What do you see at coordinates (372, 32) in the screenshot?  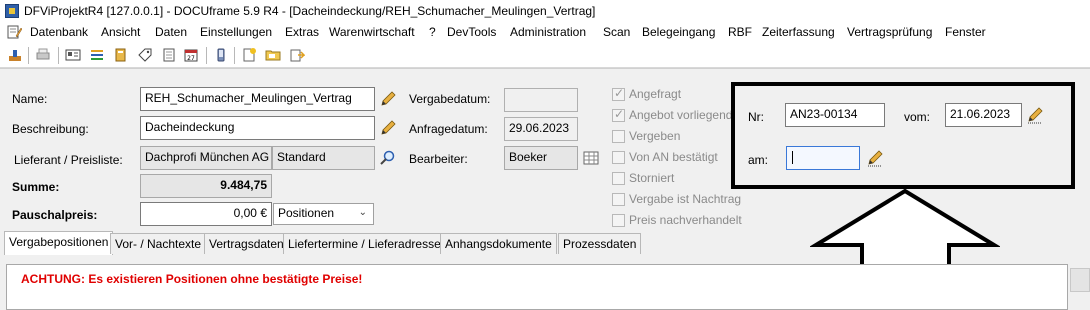 I see `menu-warenwirtschaft: Warenwirtschaft` at bounding box center [372, 32].